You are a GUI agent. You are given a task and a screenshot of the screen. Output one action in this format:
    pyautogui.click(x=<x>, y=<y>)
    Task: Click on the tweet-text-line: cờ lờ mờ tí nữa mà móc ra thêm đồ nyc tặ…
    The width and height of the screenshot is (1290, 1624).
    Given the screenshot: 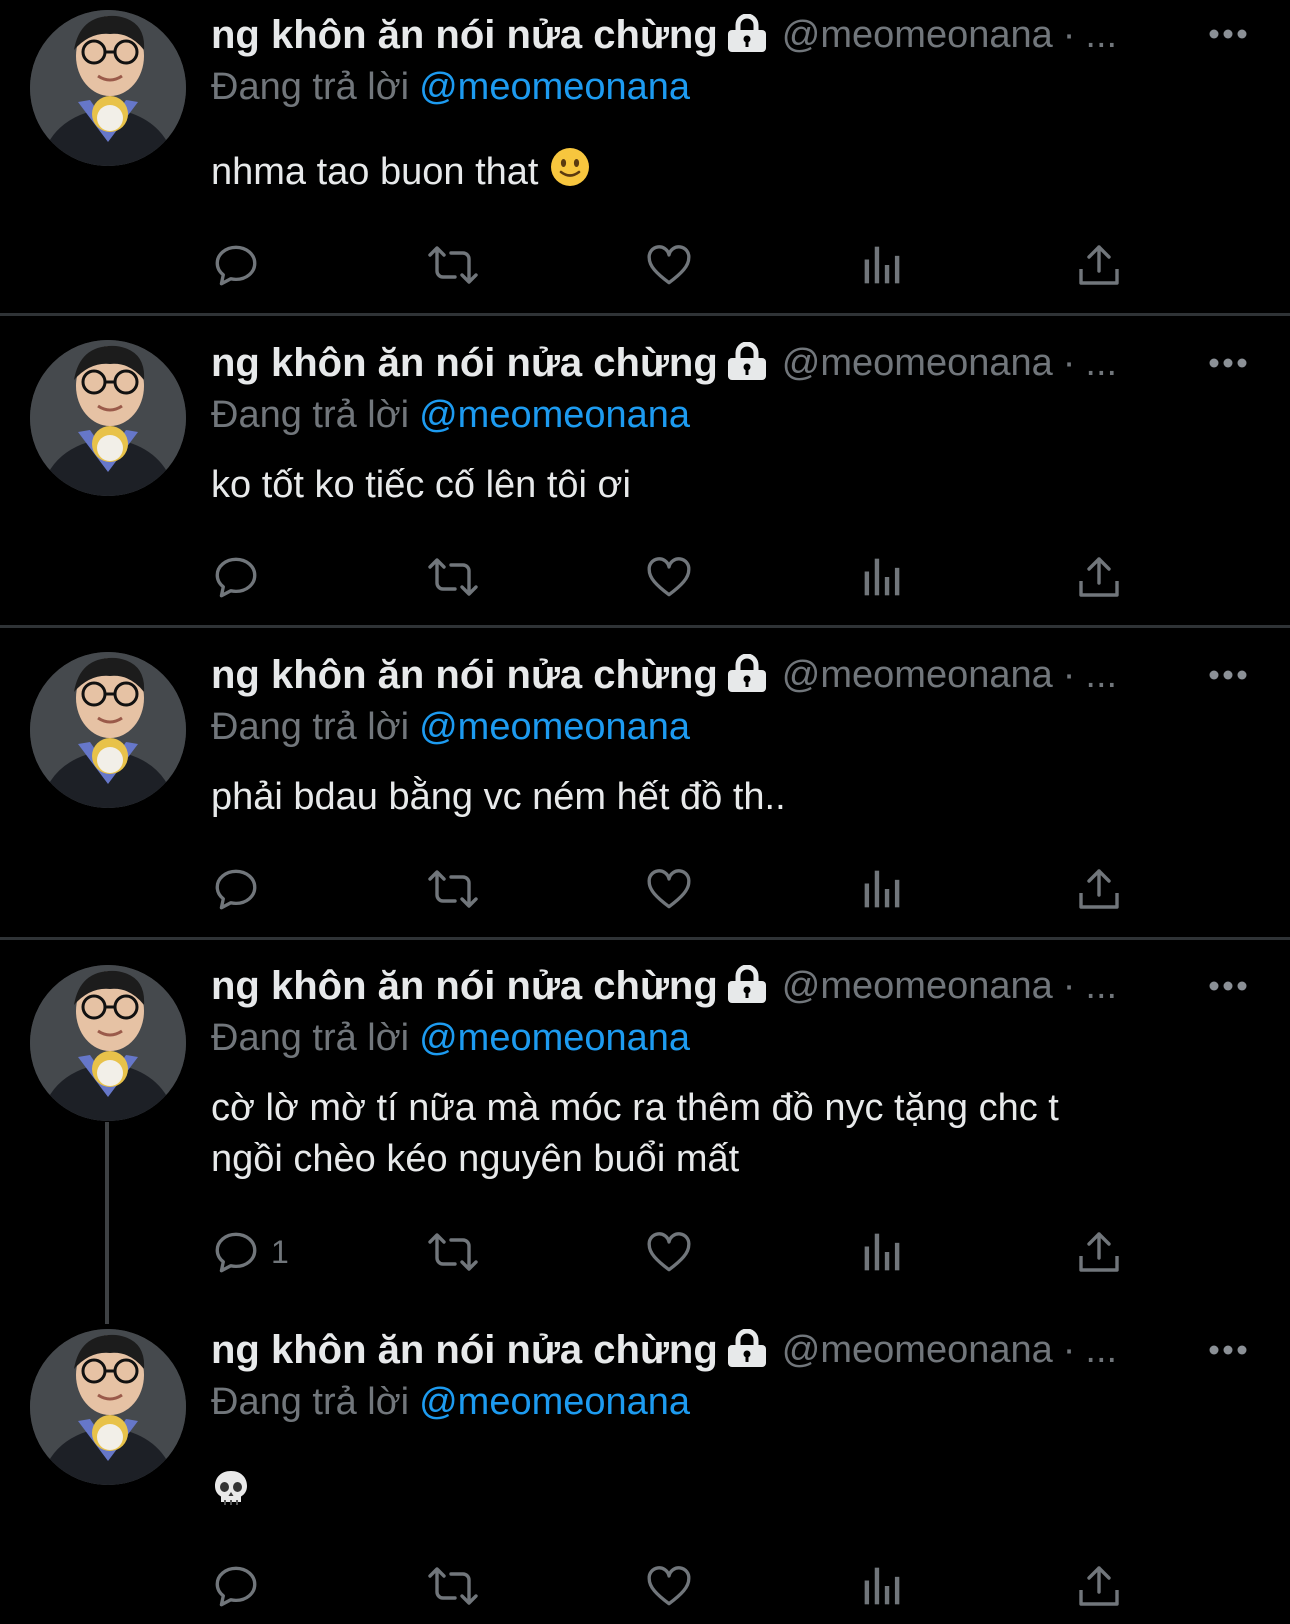 What is the action you would take?
    pyautogui.click(x=635, y=1108)
    